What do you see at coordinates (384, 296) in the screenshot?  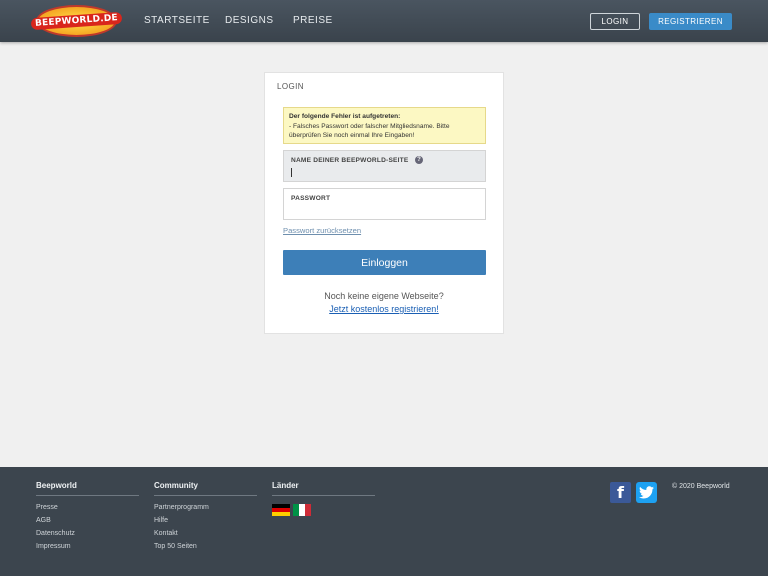 I see `no-site-text: Noch keine eigene Webseite?` at bounding box center [384, 296].